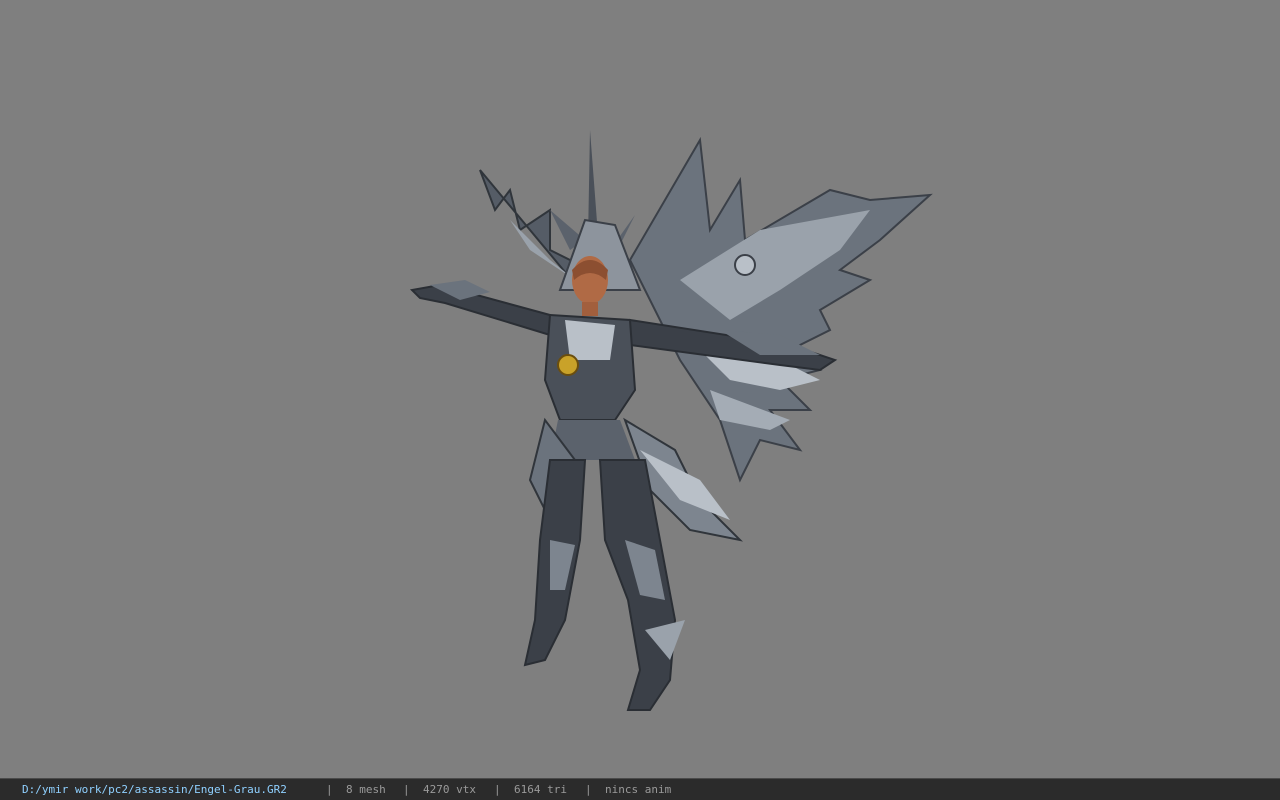  Describe the element at coordinates (568, 365) in the screenshot. I see `emblem-icon` at that location.